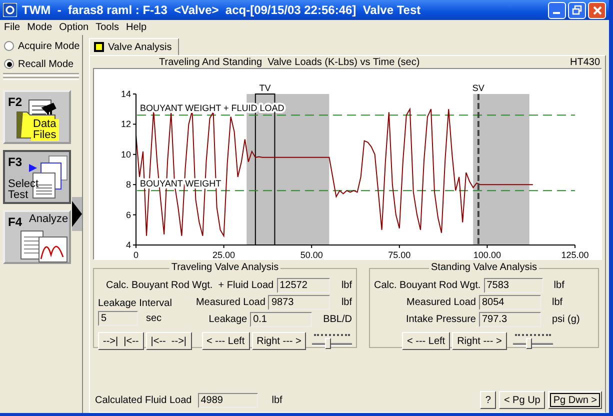  What do you see at coordinates (49, 46) in the screenshot?
I see `mode-label: Acquire Mode` at bounding box center [49, 46].